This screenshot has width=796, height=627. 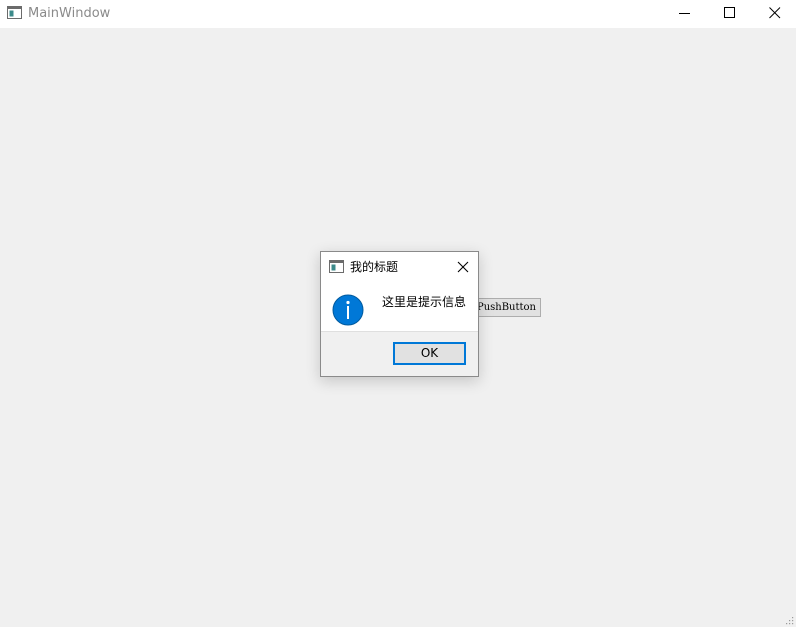 I want to click on dialog-body: 这里是提示信息, so click(x=399, y=306).